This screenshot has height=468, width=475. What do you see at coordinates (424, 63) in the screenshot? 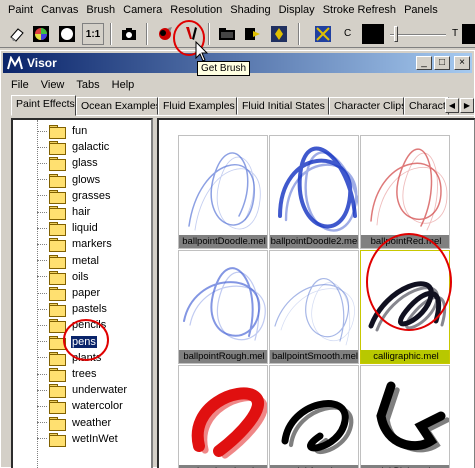
I see `minimize-button: _` at bounding box center [424, 63].